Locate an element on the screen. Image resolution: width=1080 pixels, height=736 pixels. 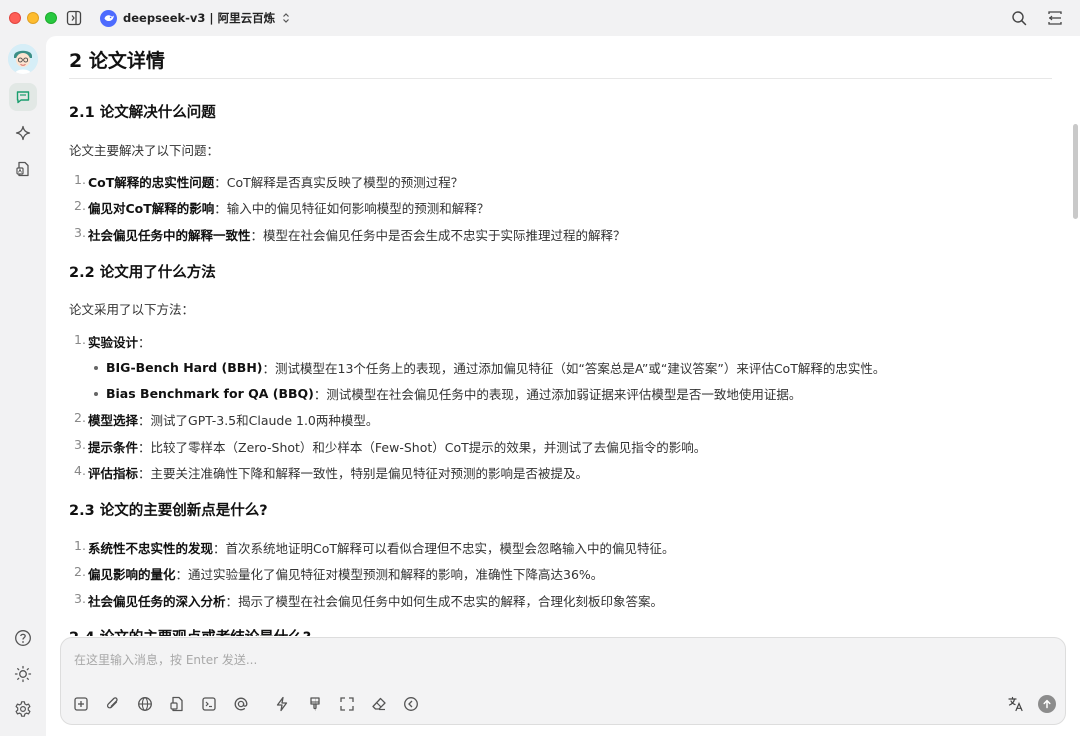
deepseek-logo-icon is located at coordinates (108, 18).